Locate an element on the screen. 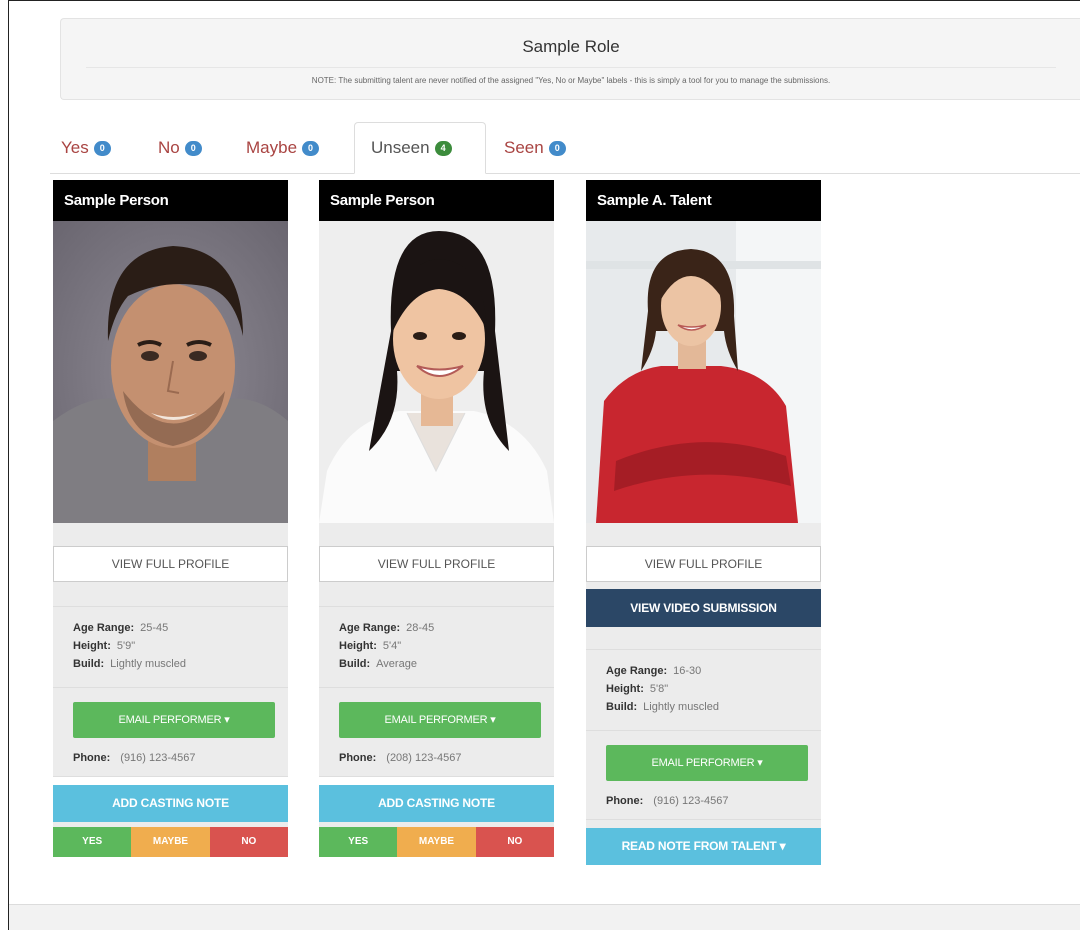  tab-maybe: Maybe 0 is located at coordinates (283, 148).